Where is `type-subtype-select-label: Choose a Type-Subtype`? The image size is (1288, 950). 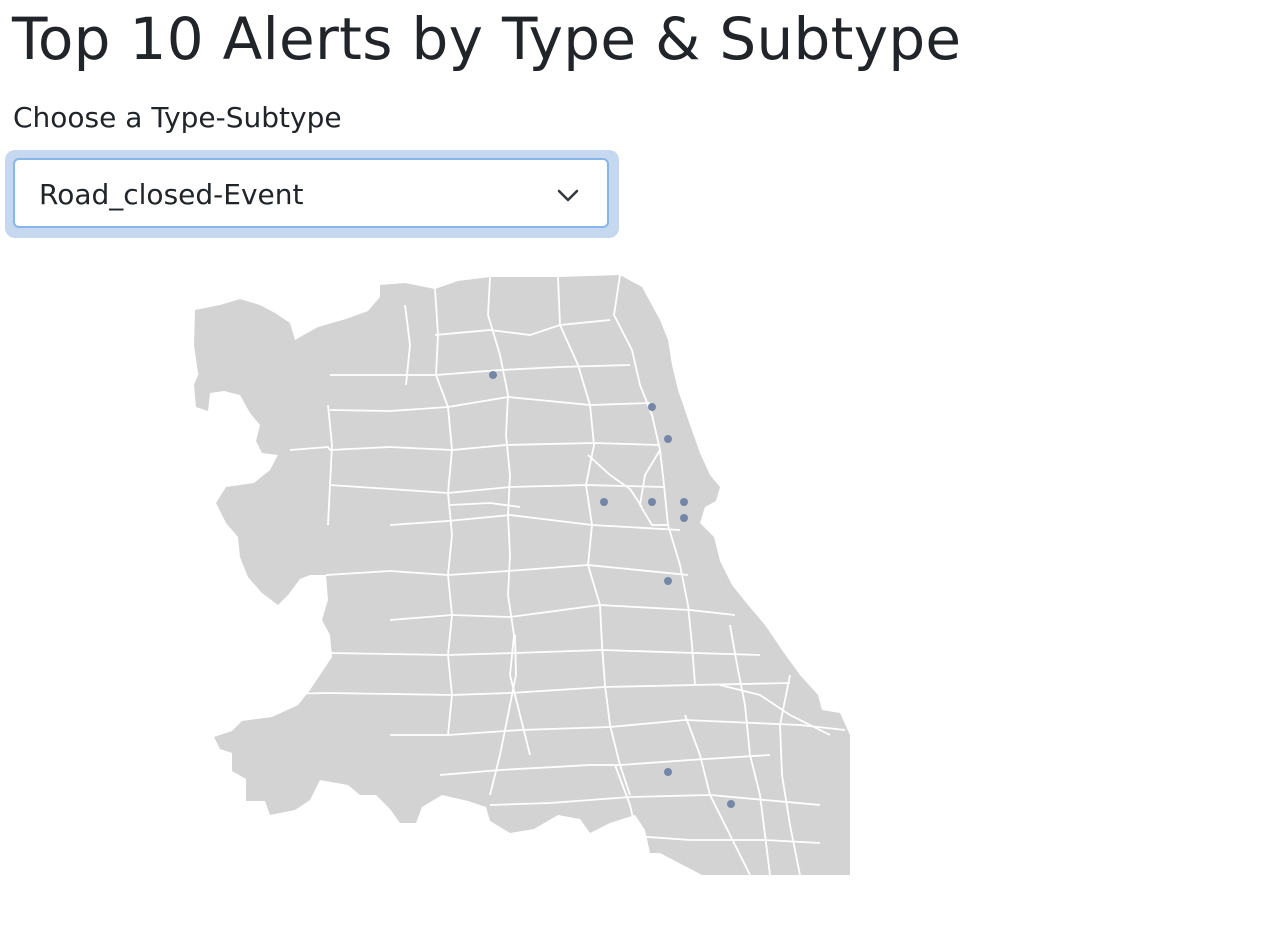 type-subtype-select-label: Choose a Type-Subtype is located at coordinates (177, 117).